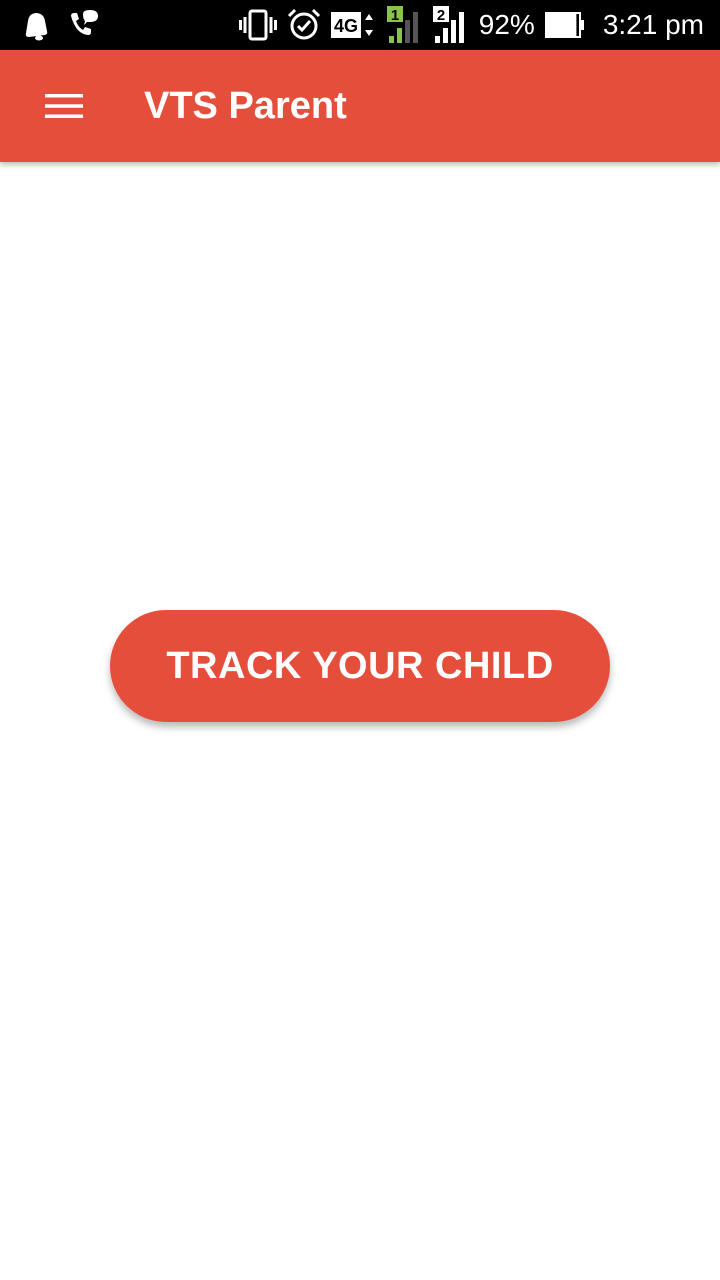 The height and width of the screenshot is (1280, 720). Describe the element at coordinates (257, 25) in the screenshot. I see `vibrate-icon` at that location.